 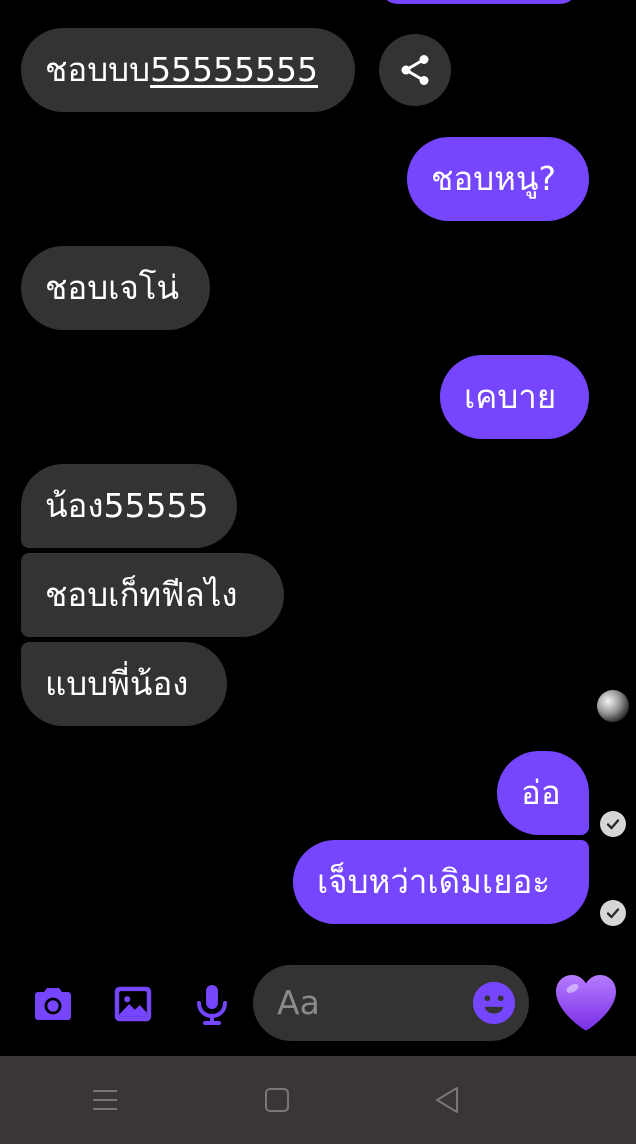 I want to click on incoming-message-bubble: ชอบเก็ทฟีลไง, so click(x=152, y=595).